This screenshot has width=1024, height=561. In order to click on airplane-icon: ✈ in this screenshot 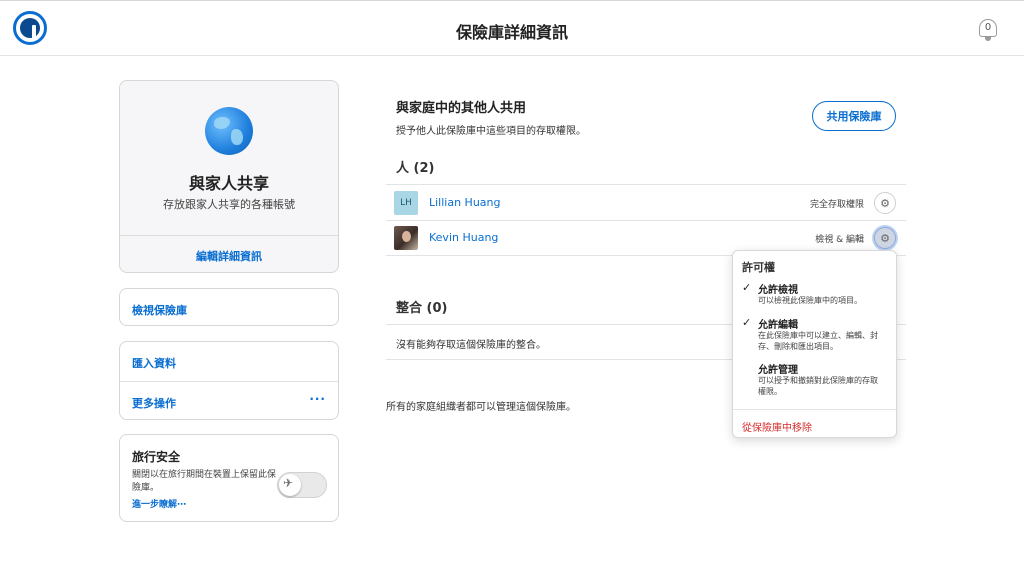, I will do `click(288, 483)`.